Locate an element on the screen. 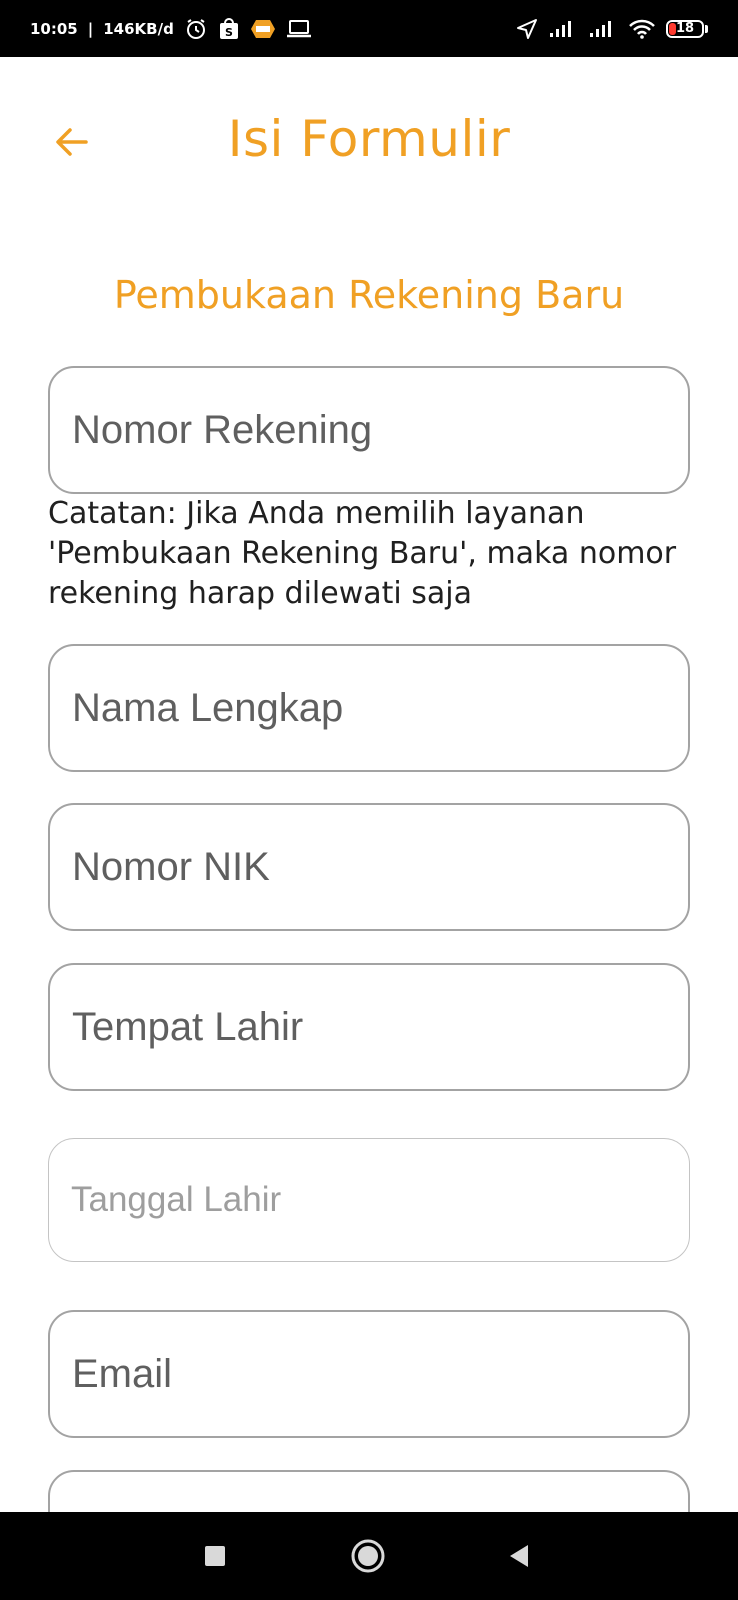  status-time: 10:05 is located at coordinates (54, 28).